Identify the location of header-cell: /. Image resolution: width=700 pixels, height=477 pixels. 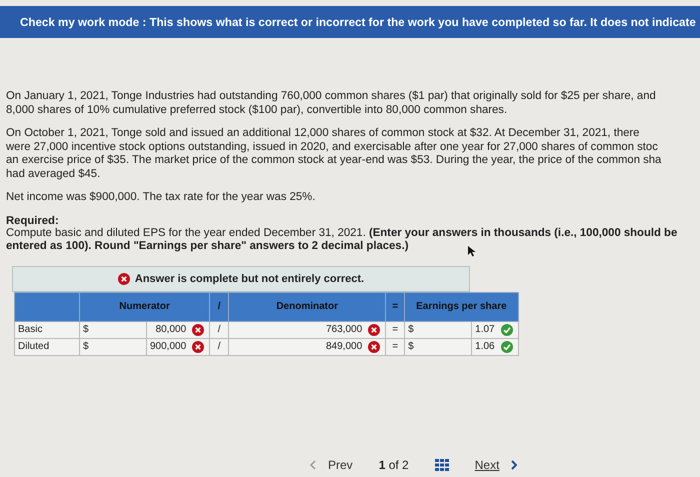
(219, 306).